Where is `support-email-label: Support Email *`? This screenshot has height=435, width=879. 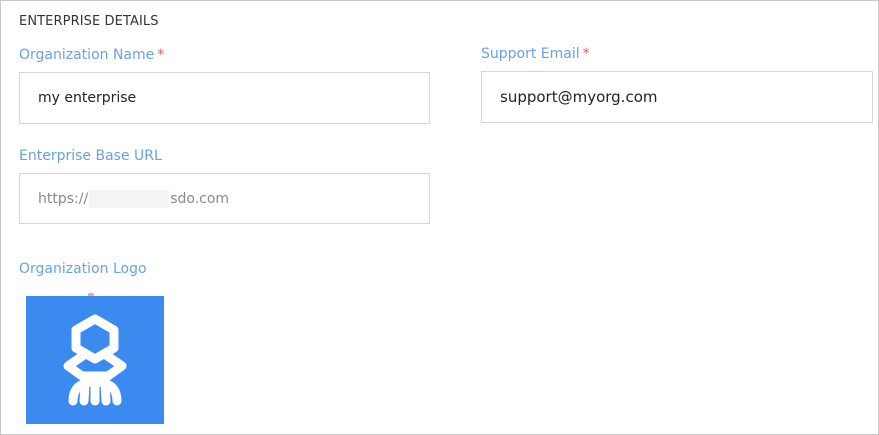
support-email-label: Support Email * is located at coordinates (535, 54).